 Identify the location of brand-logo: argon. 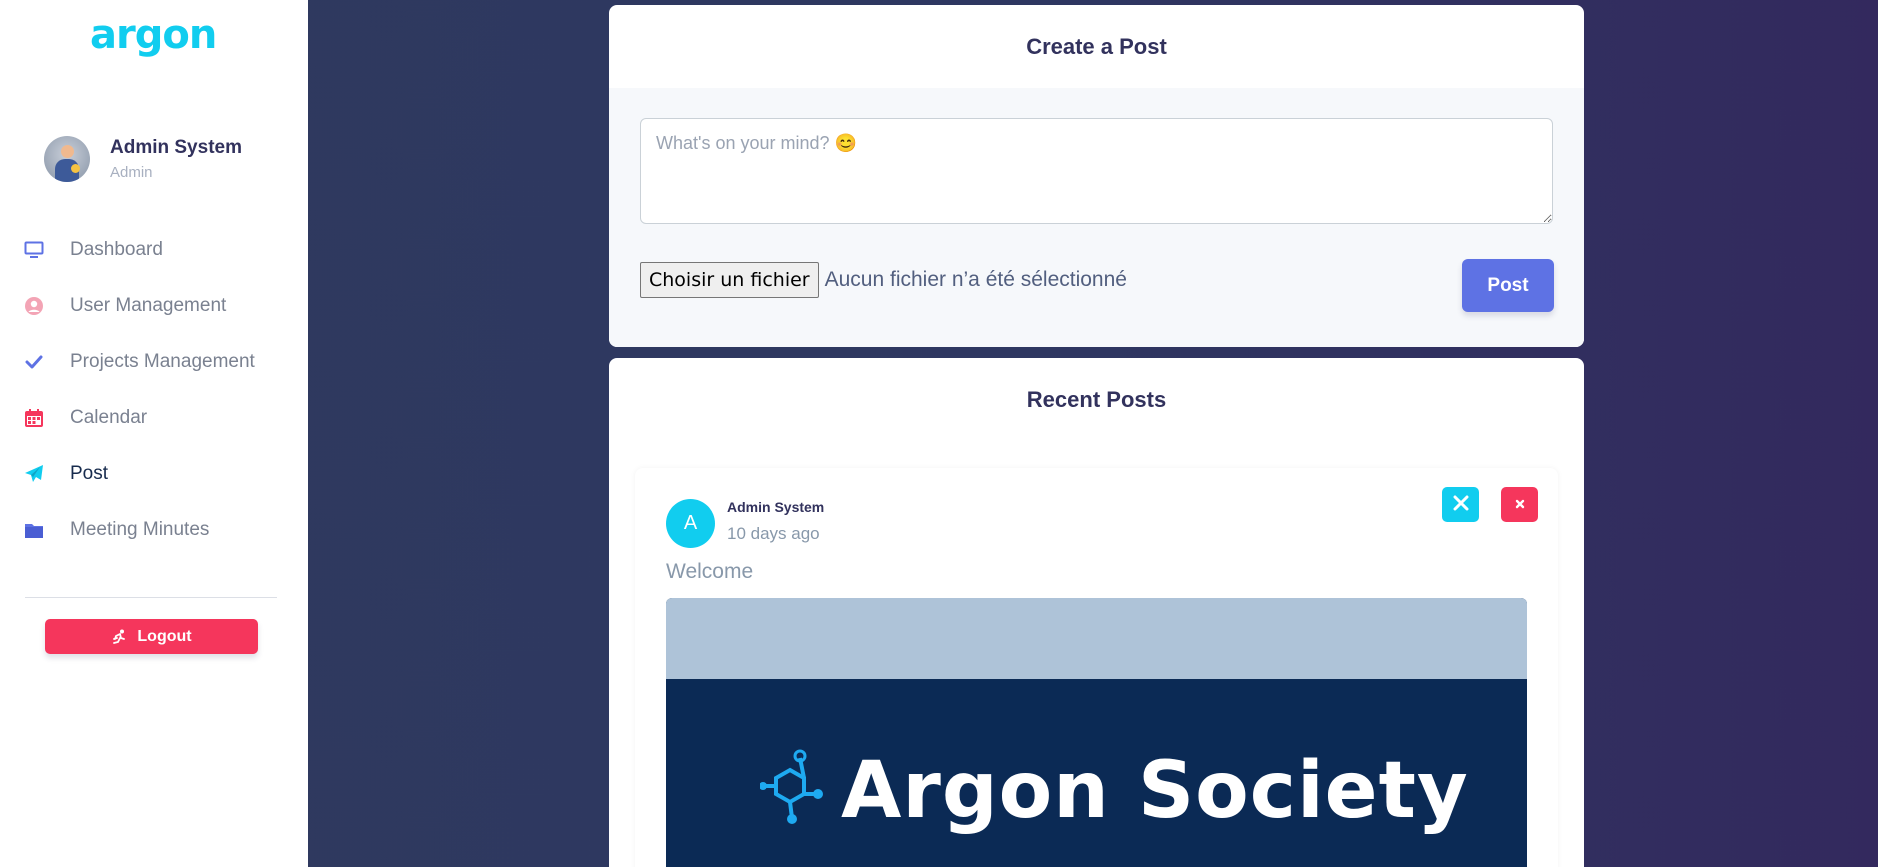
(153, 35).